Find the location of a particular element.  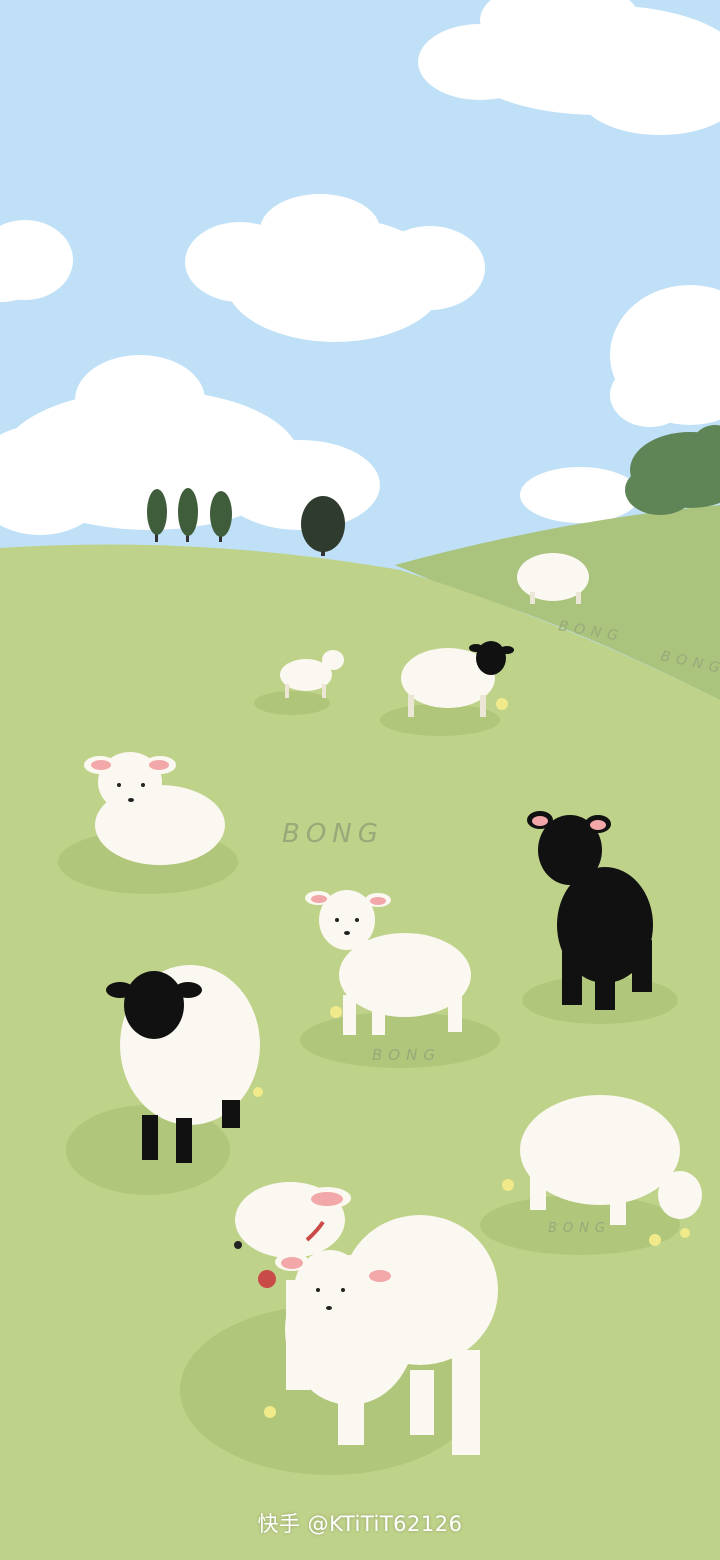

bong-mark-grazing: BONG is located at coordinates (579, 1228).